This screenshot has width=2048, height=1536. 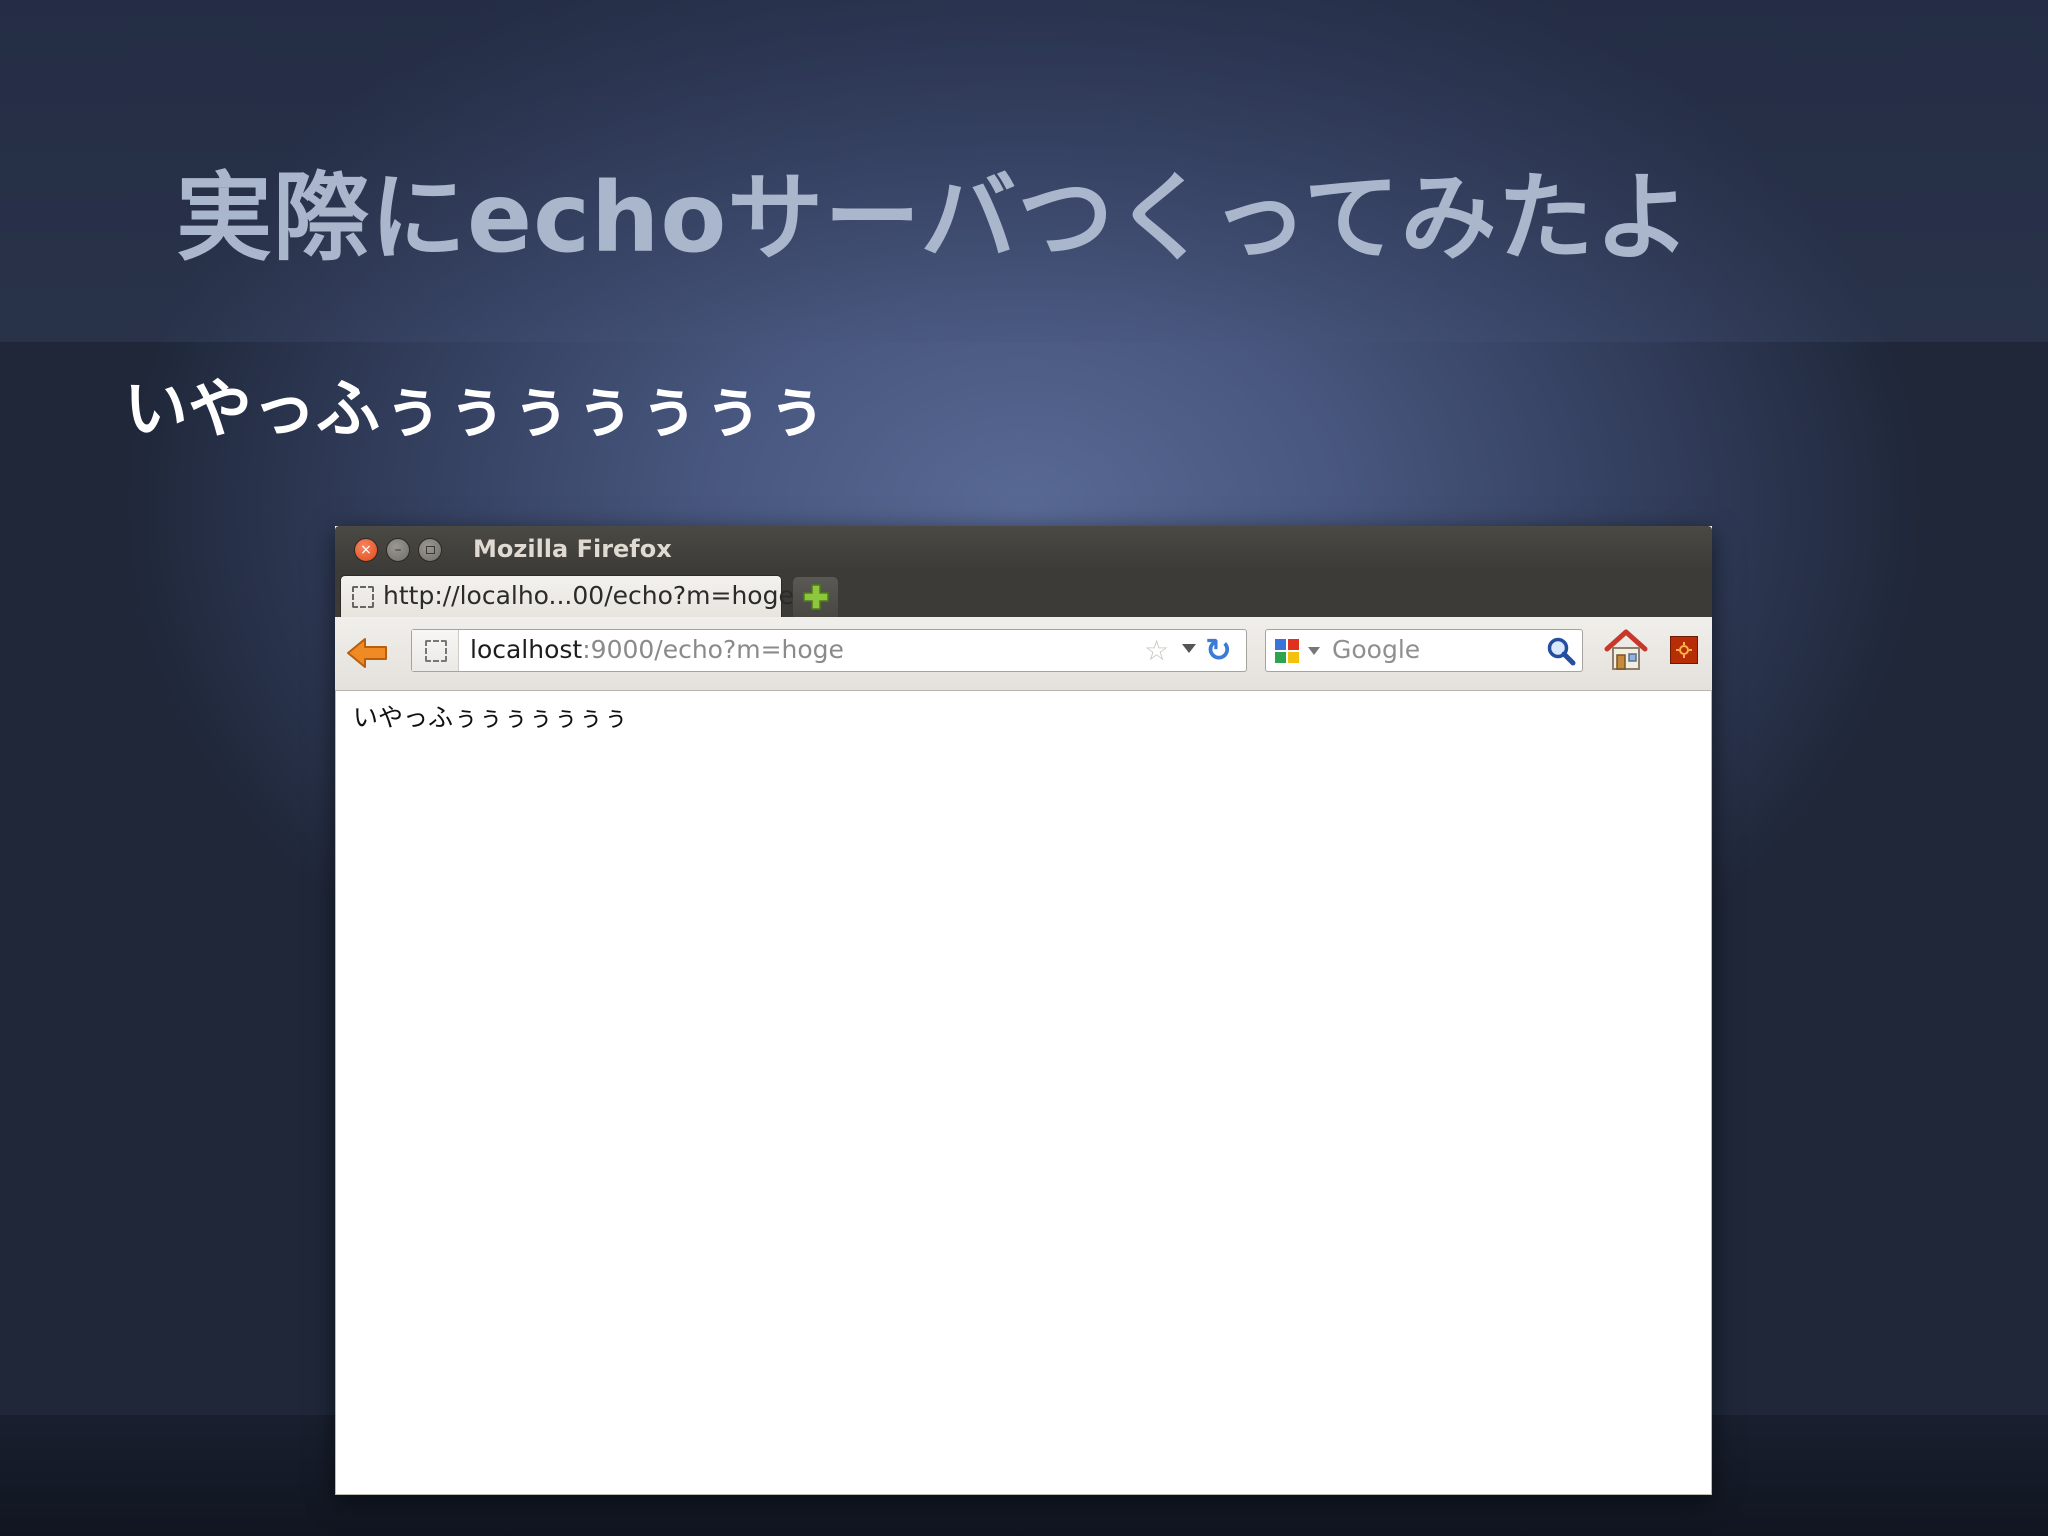 I want to click on plus-icon, so click(x=815, y=597).